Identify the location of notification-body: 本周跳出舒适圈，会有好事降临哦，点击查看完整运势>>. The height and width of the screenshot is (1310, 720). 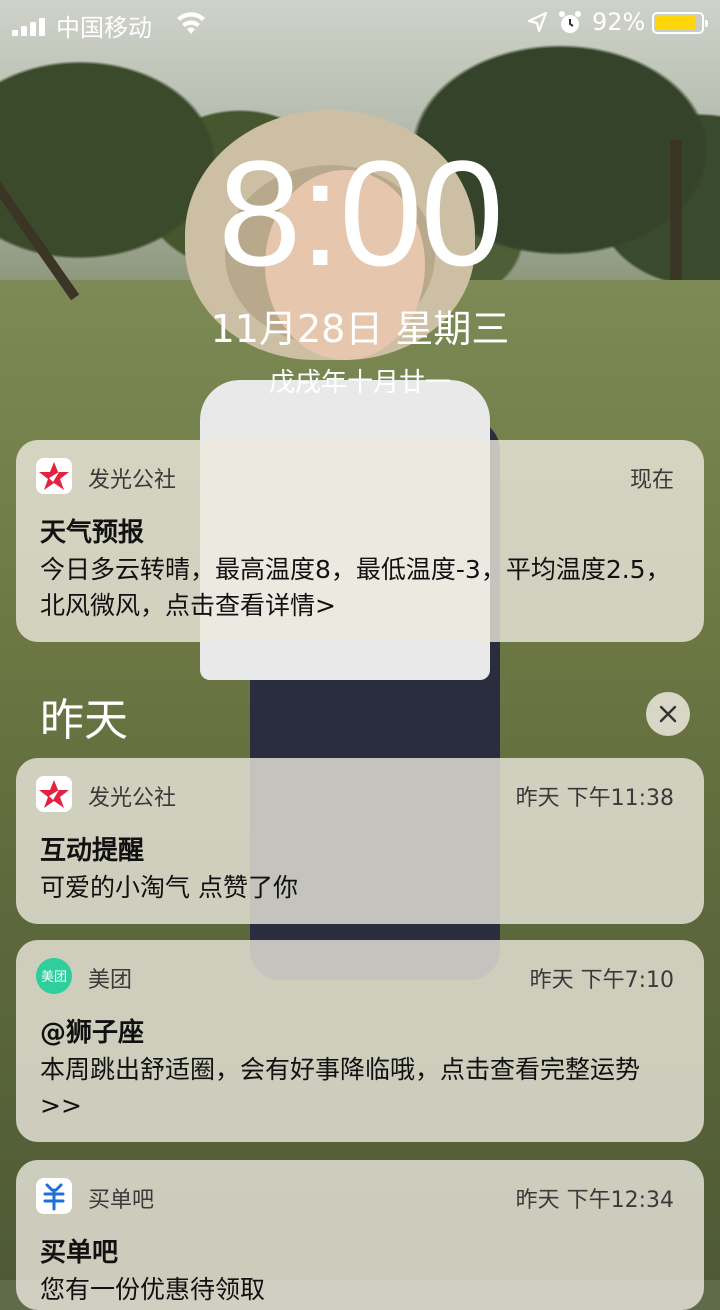
(340, 1087).